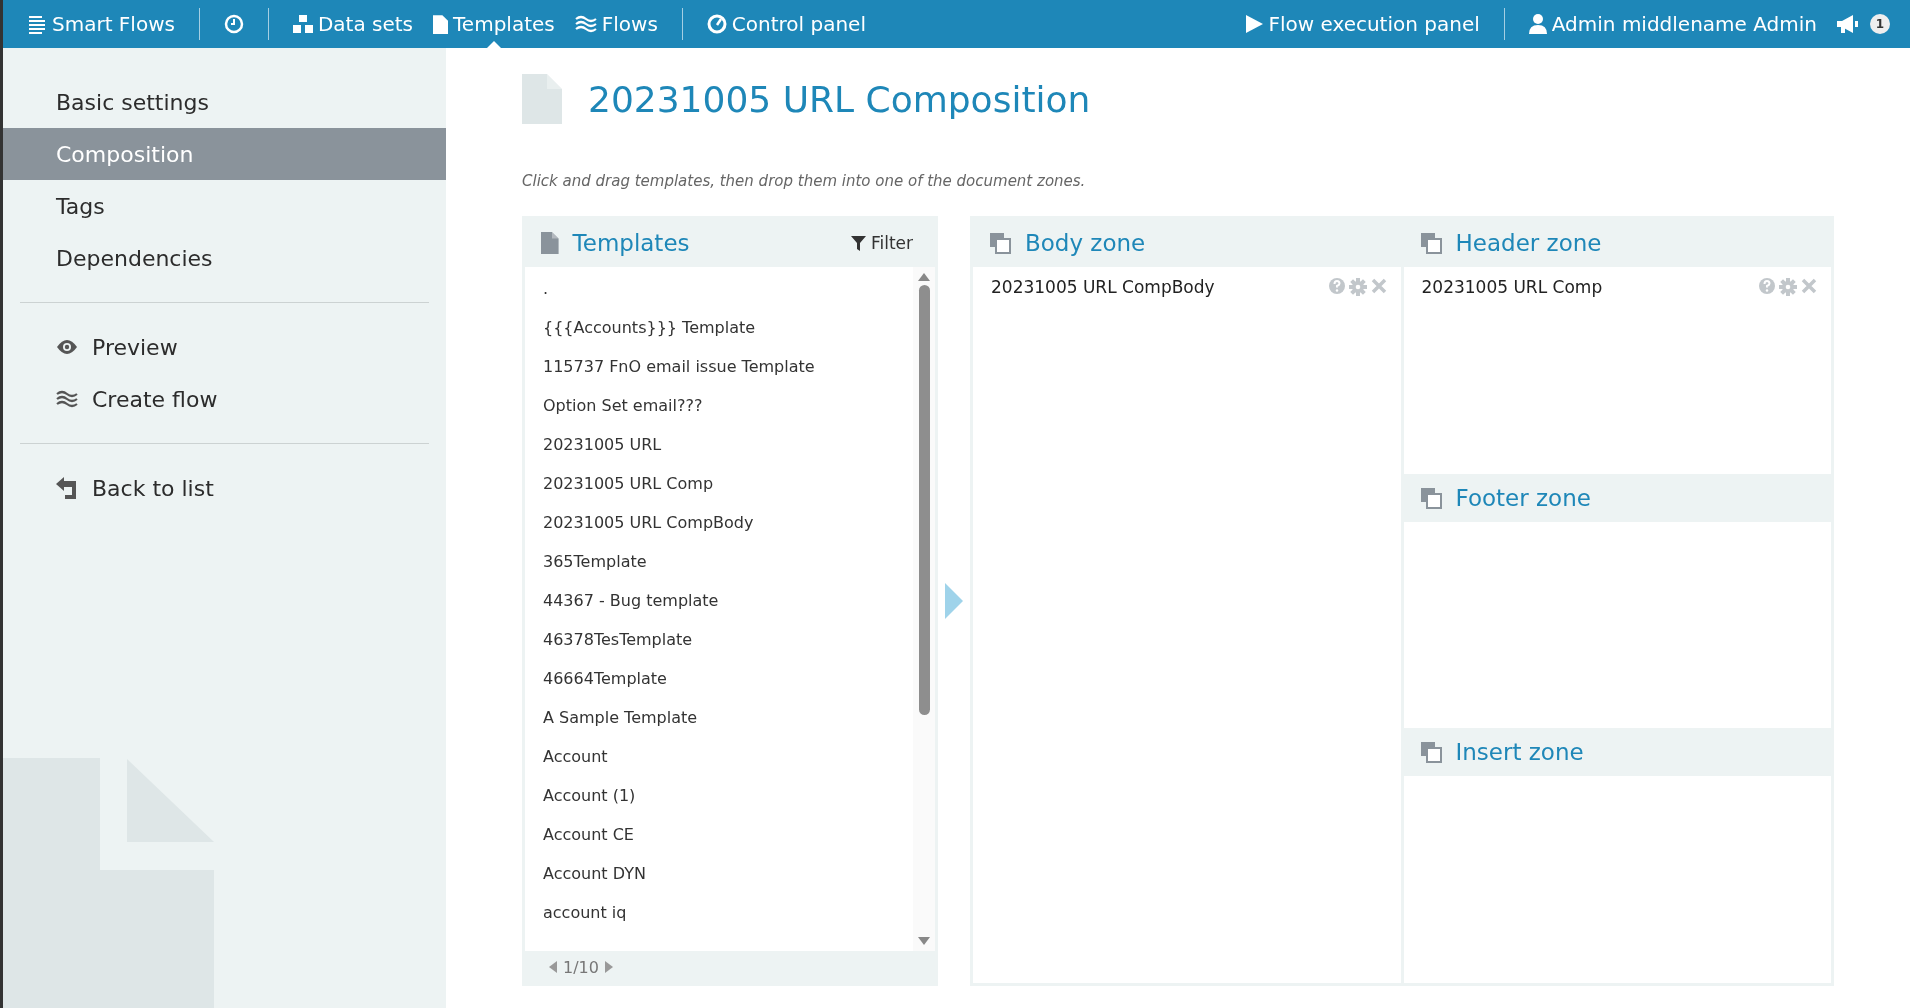 This screenshot has height=1008, width=1910. Describe the element at coordinates (719, 678) in the screenshot. I see `template-item: 46664Template` at that location.